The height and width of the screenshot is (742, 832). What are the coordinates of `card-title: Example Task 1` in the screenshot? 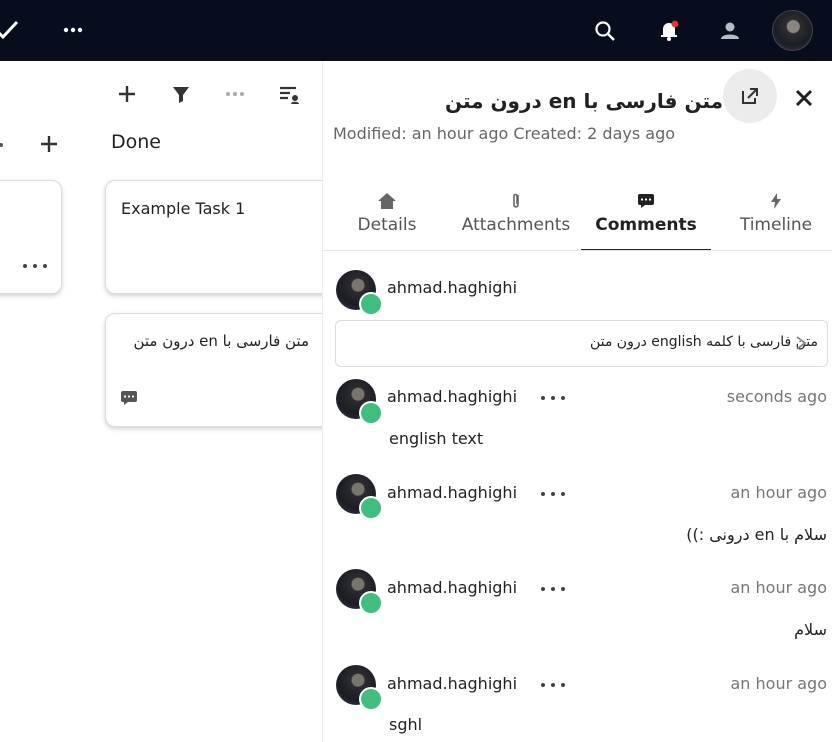 It's located at (183, 208).